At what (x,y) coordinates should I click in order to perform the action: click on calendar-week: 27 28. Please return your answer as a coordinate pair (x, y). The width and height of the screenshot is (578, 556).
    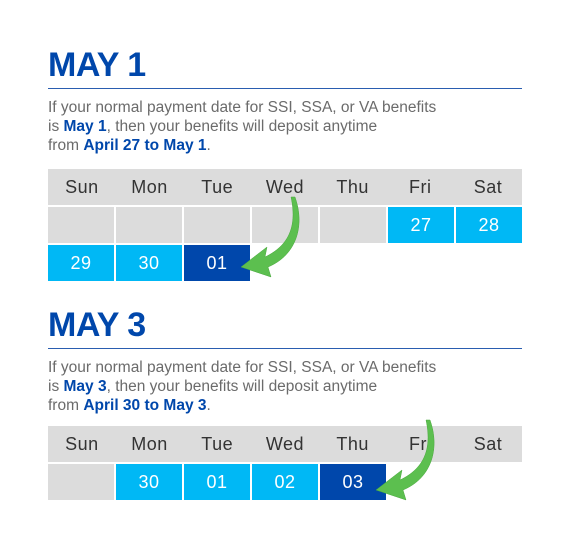
    Looking at the image, I should click on (285, 225).